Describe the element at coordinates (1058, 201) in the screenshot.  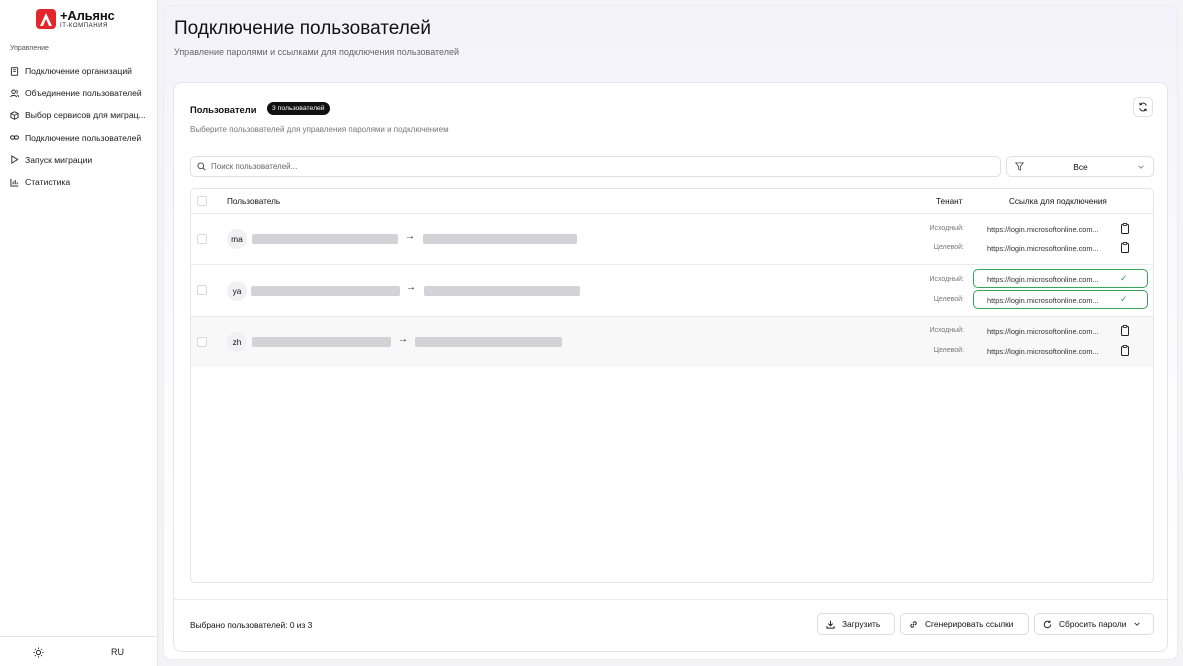
I see `header-link: Ссылка для подключения` at that location.